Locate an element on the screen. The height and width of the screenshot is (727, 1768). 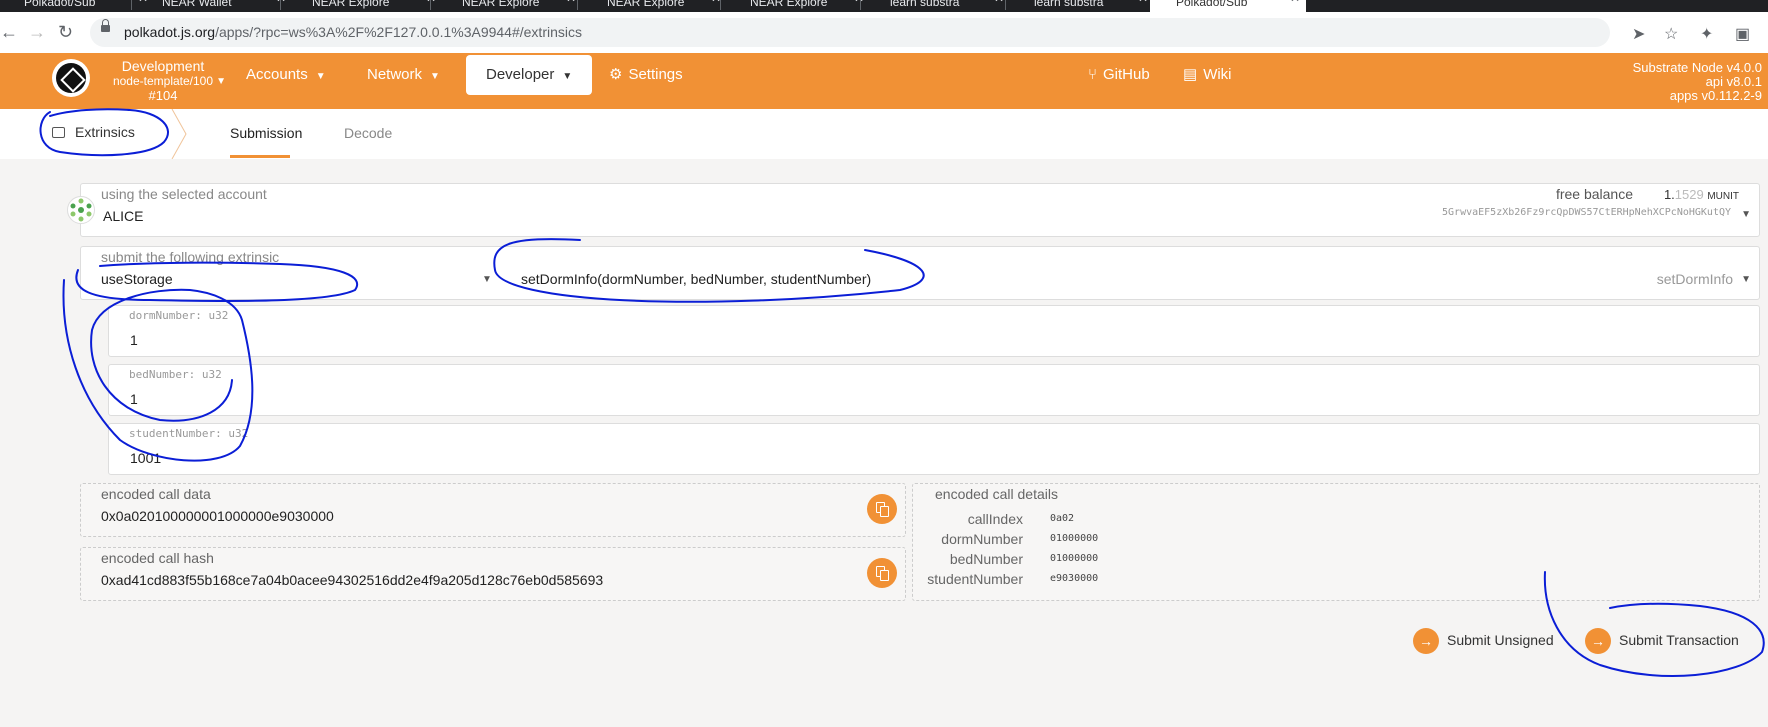
param-label: studentNumber: u32 is located at coordinates (189, 433).